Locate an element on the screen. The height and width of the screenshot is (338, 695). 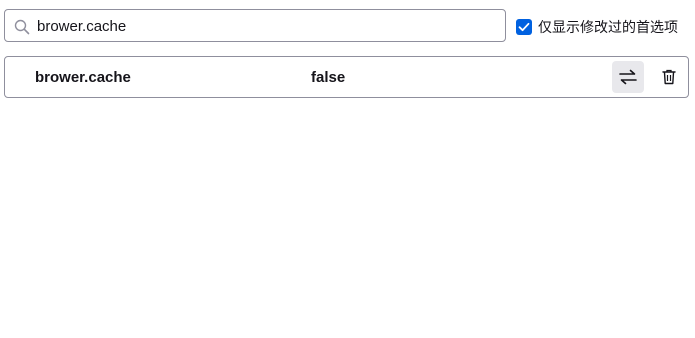
checkmark-icon is located at coordinates (524, 27).